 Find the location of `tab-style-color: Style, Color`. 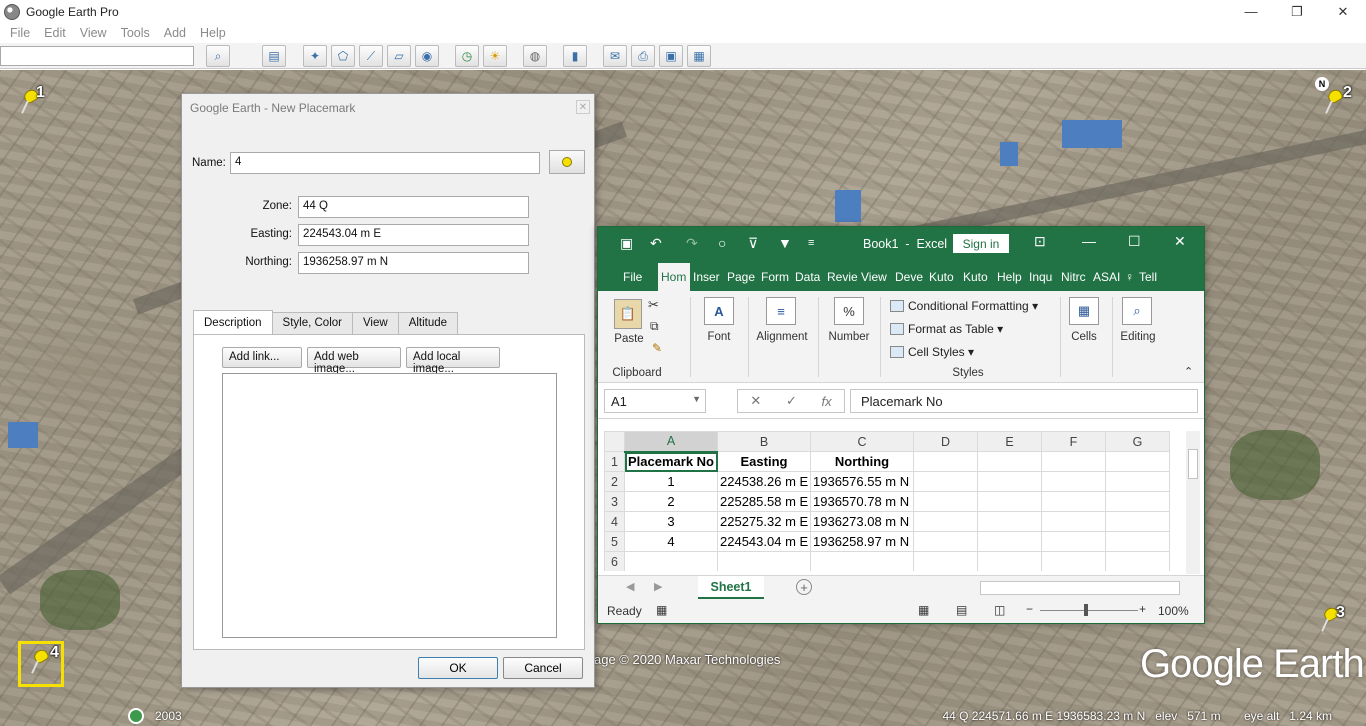

tab-style-color: Style, Color is located at coordinates (312, 323).